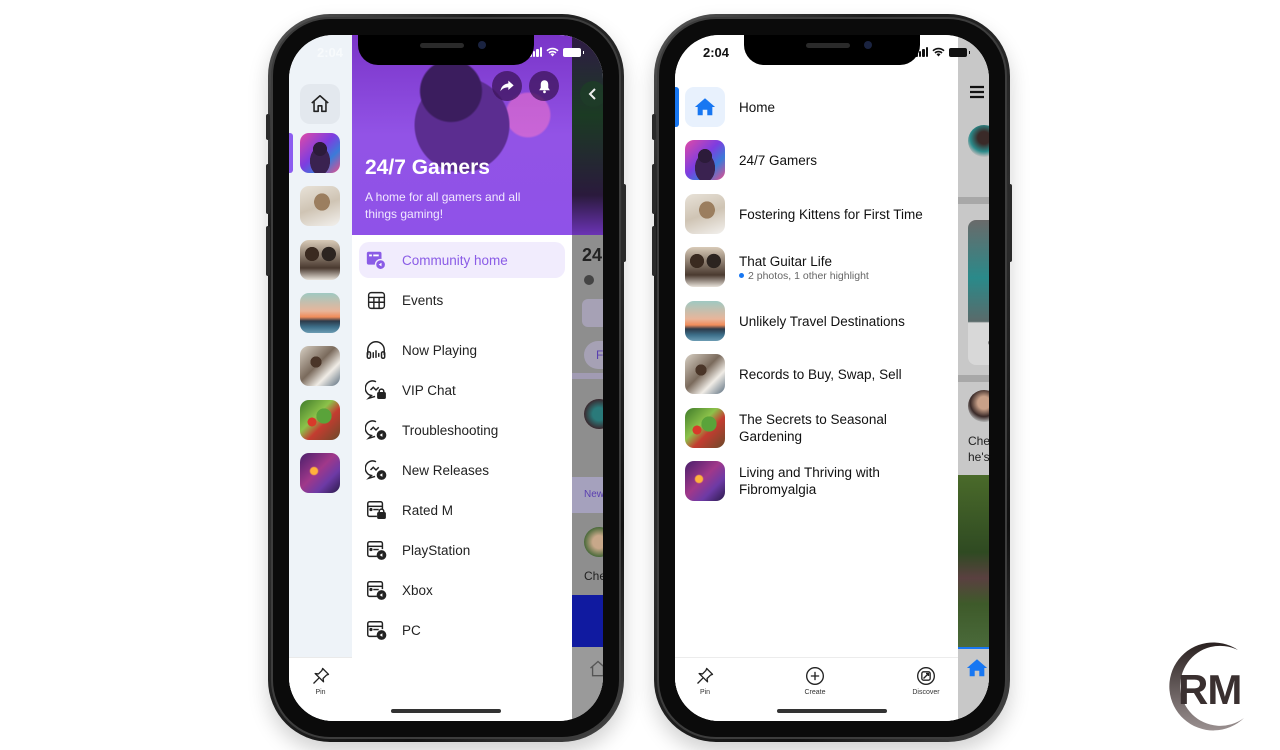 The height and width of the screenshot is (750, 1280). What do you see at coordinates (455, 260) in the screenshot?
I see `menu-item-label: Community home` at bounding box center [455, 260].